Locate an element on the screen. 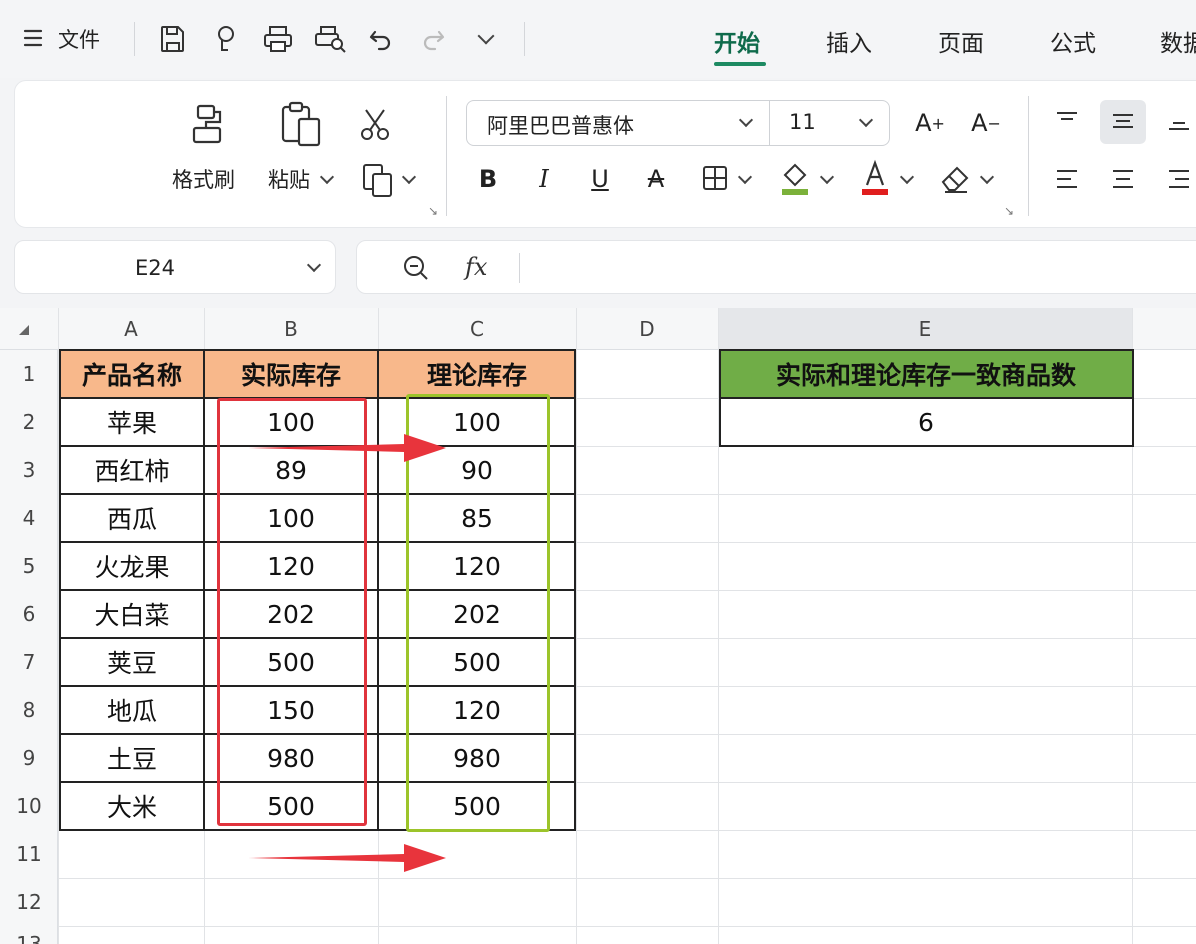  paste-label: 粘贴 is located at coordinates (289, 179).